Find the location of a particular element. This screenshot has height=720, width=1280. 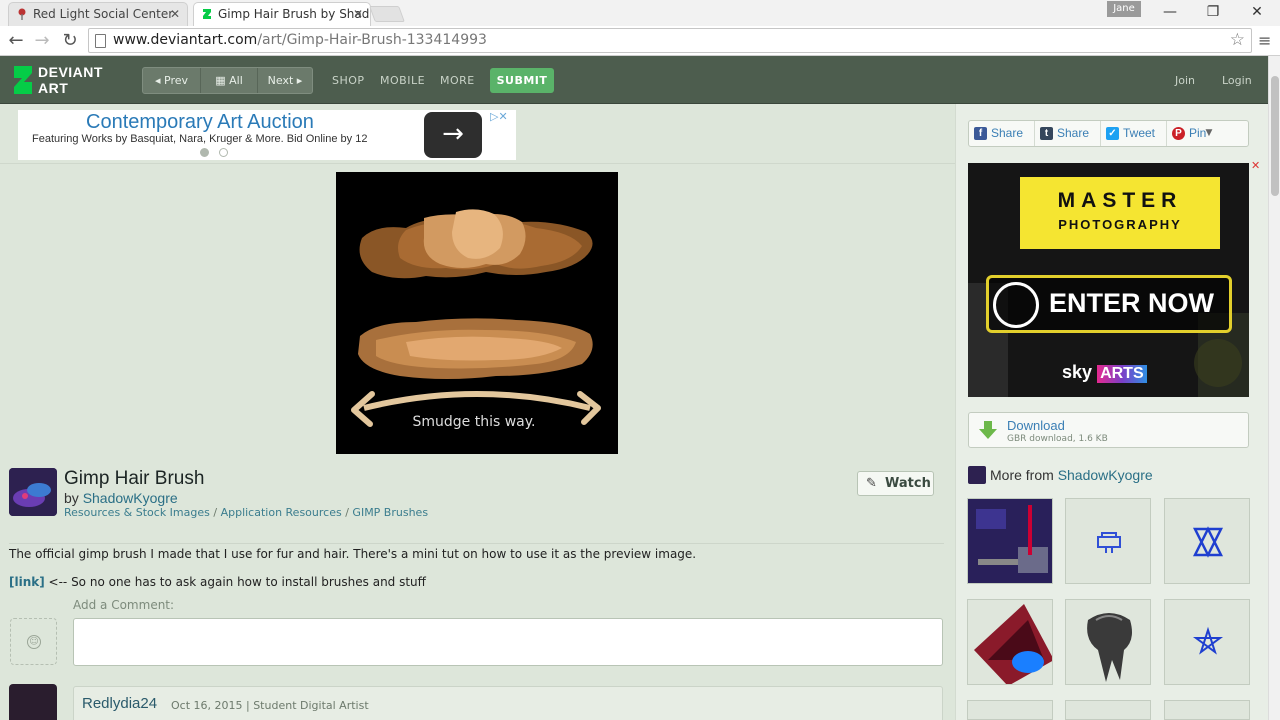

twitter-tweet-button: ✓ Tweet is located at coordinates (1133, 133).